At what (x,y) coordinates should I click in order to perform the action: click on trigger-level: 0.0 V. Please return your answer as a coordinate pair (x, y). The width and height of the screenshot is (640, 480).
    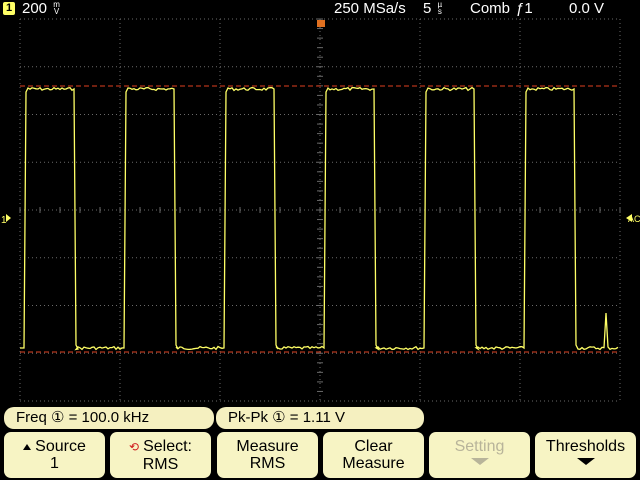
    Looking at the image, I should click on (587, 8).